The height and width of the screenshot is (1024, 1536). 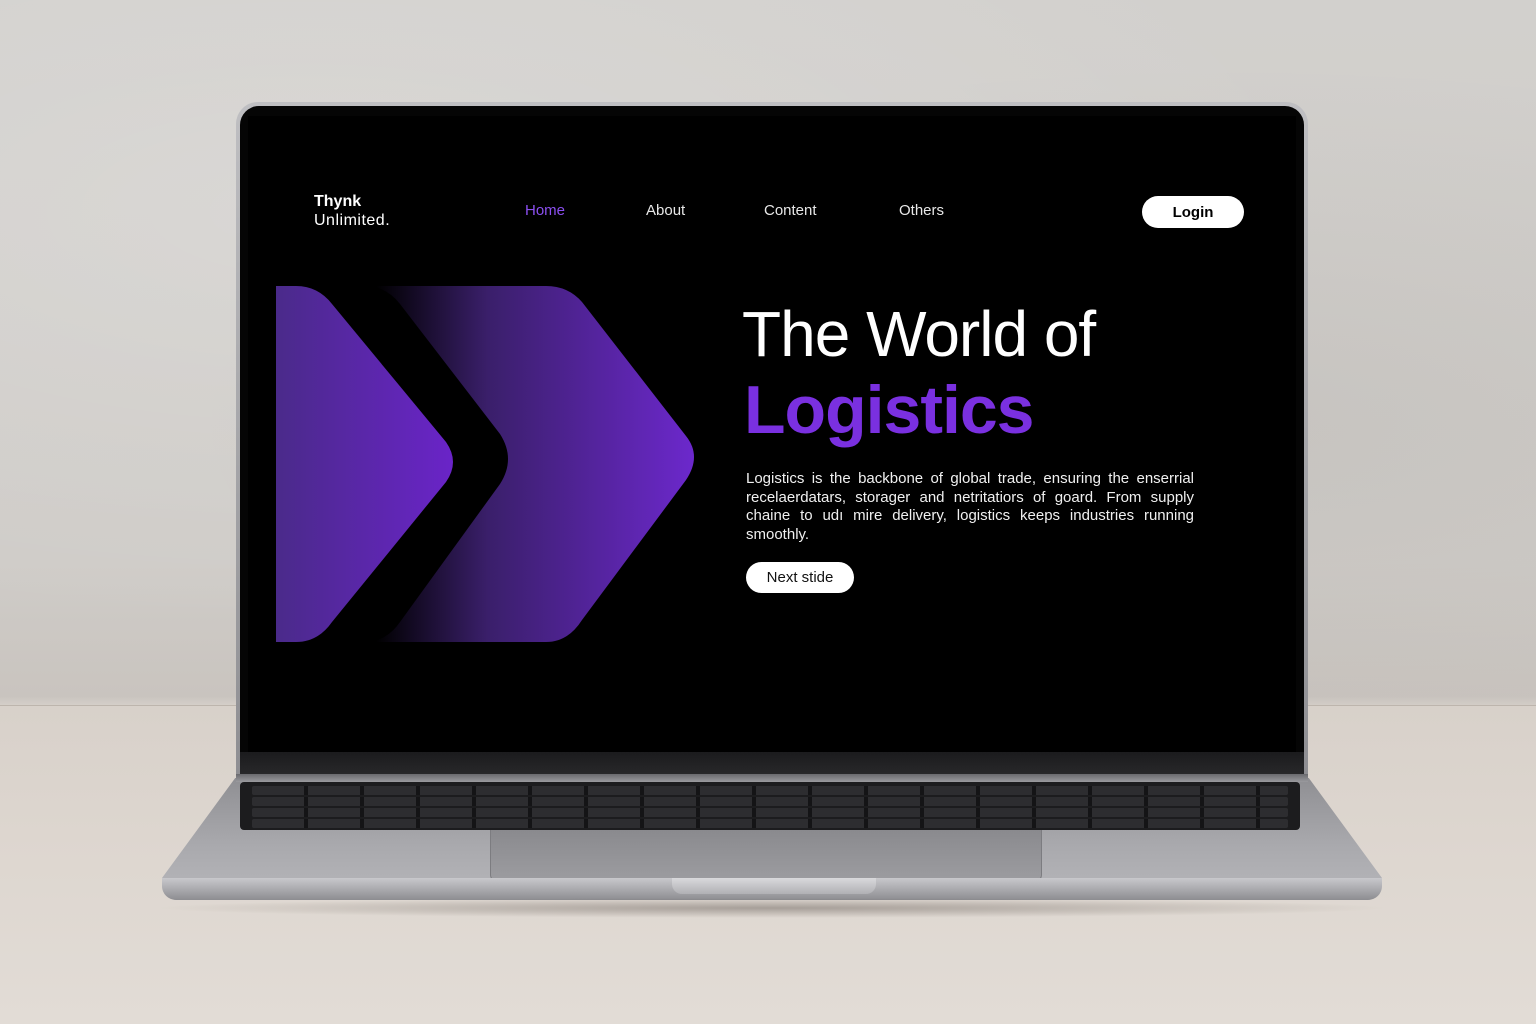 I want to click on keyboard, so click(x=770, y=806).